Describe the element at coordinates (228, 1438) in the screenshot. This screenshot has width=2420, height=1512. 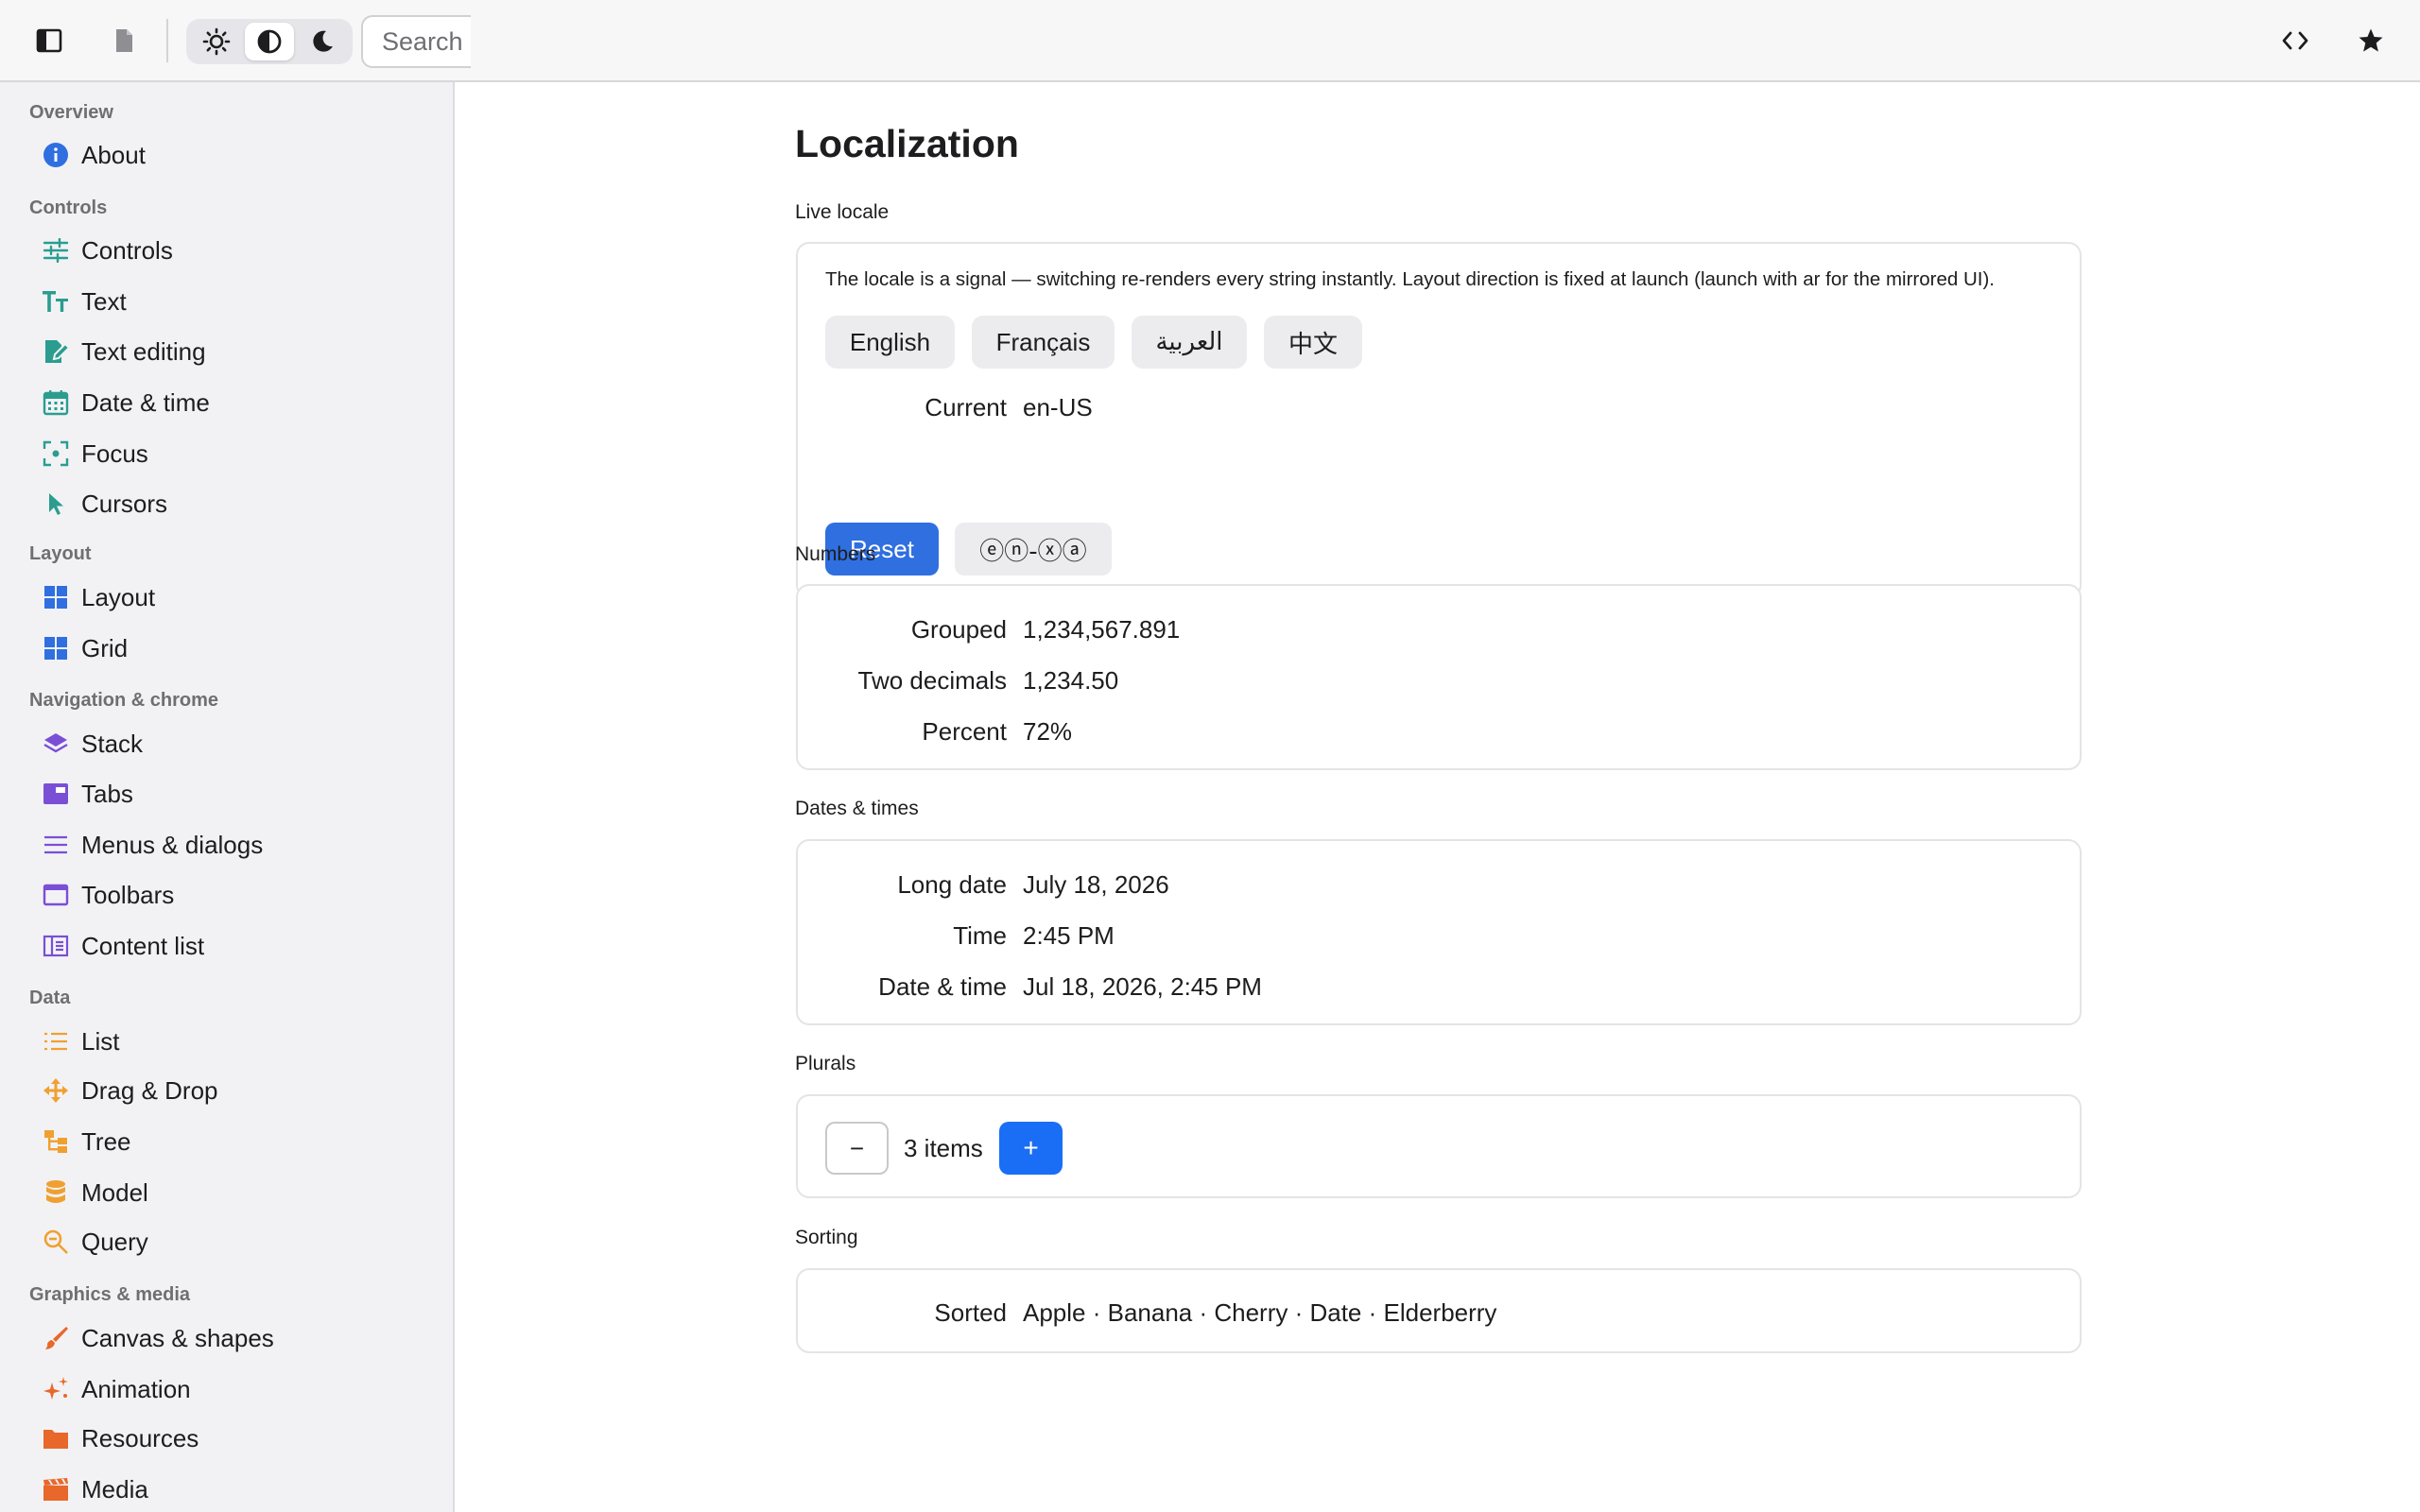
I see `sidebar-item-resources: Resources` at that location.